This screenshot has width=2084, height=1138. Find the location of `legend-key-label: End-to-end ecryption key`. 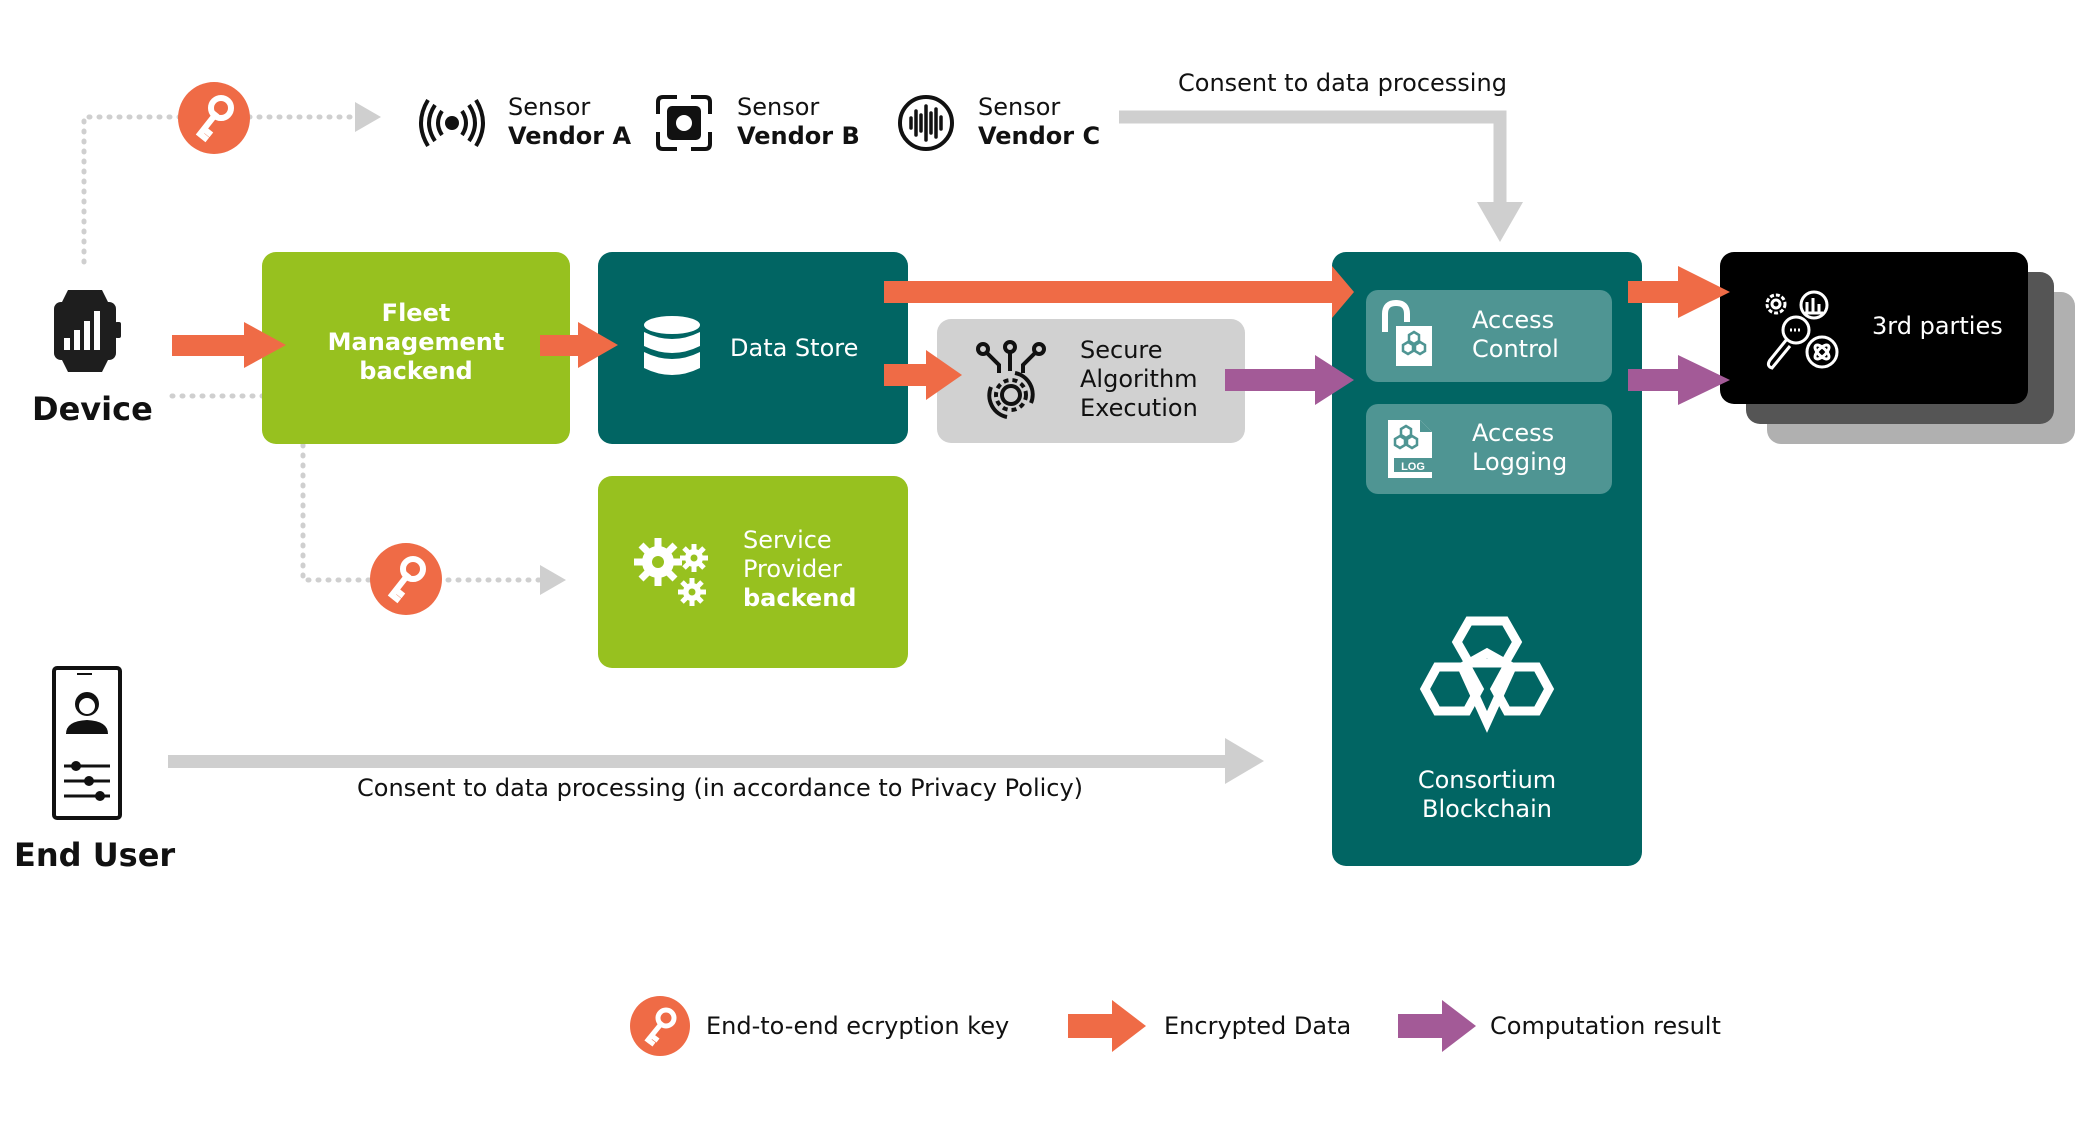

legend-key-label: End-to-end ecryption key is located at coordinates (858, 1026).